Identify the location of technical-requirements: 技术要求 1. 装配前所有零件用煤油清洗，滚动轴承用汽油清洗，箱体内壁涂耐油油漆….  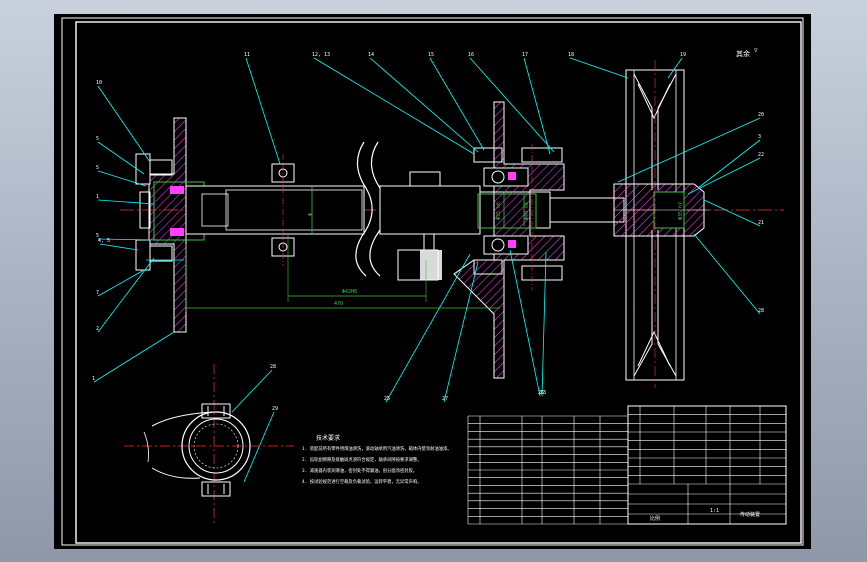
(377, 459).